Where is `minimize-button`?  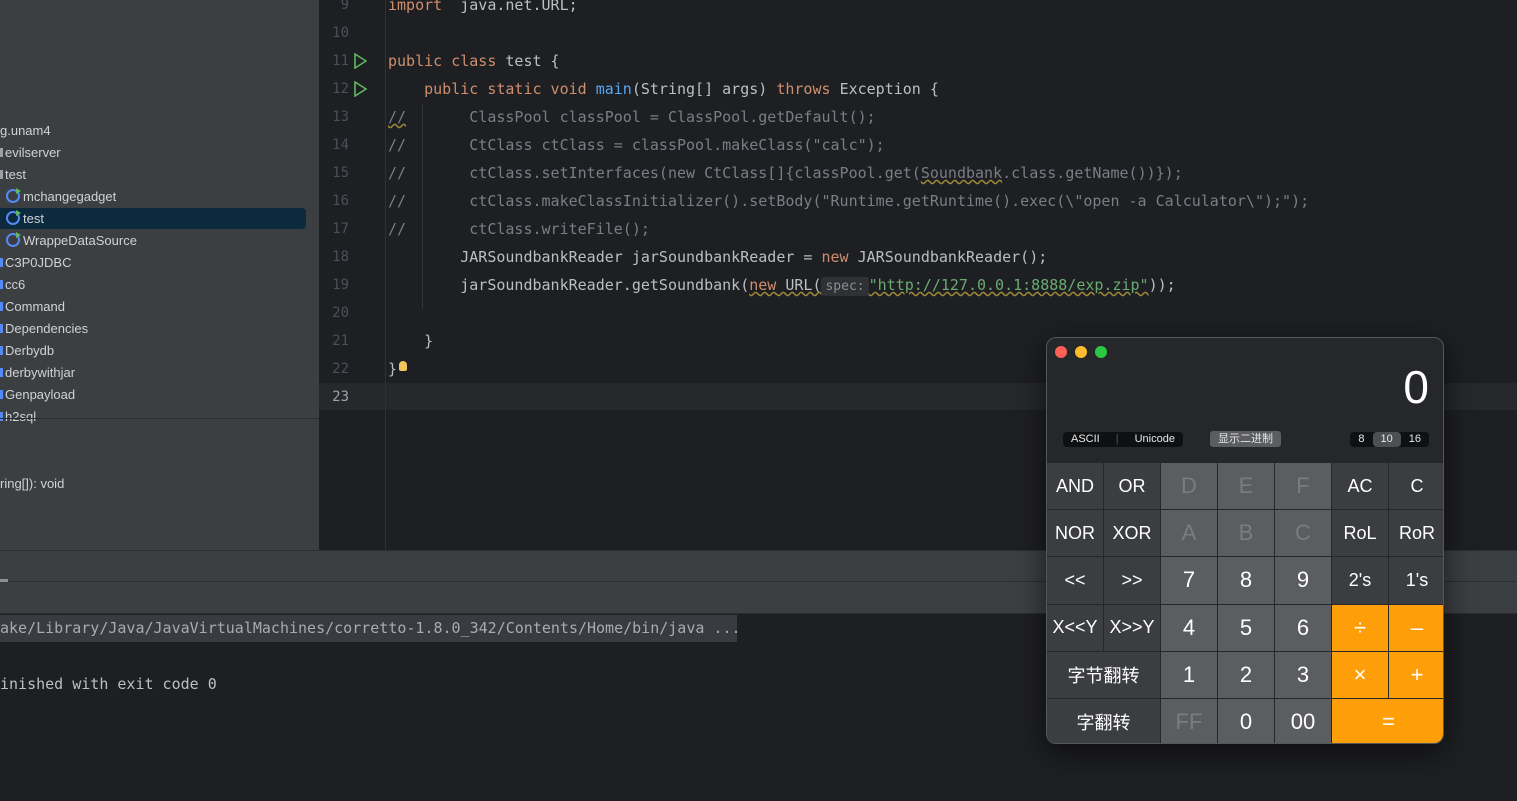 minimize-button is located at coordinates (1081, 352).